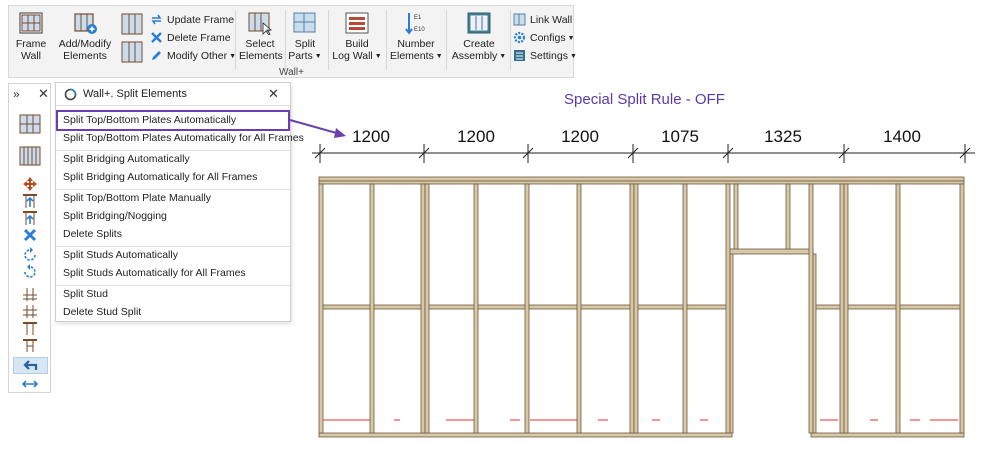 This screenshot has height=453, width=990. What do you see at coordinates (261, 50) in the screenshot?
I see `select-elements-label: Select Elements` at bounding box center [261, 50].